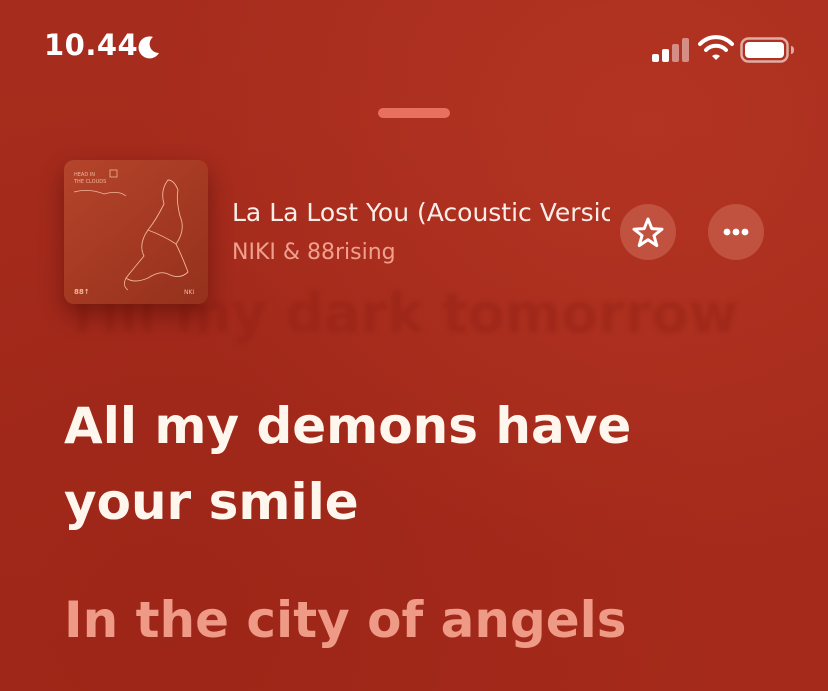 The height and width of the screenshot is (691, 828). I want to click on status-bar: 10.44, so click(414, 50).